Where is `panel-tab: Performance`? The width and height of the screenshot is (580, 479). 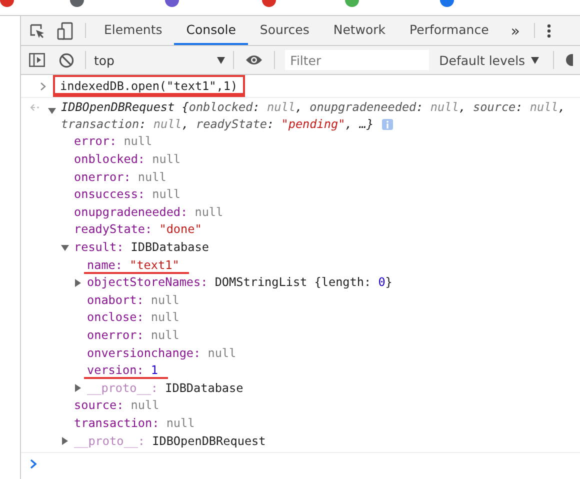 panel-tab: Performance is located at coordinates (449, 30).